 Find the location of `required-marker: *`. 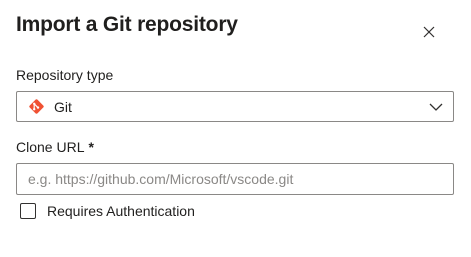

required-marker: * is located at coordinates (91, 147).